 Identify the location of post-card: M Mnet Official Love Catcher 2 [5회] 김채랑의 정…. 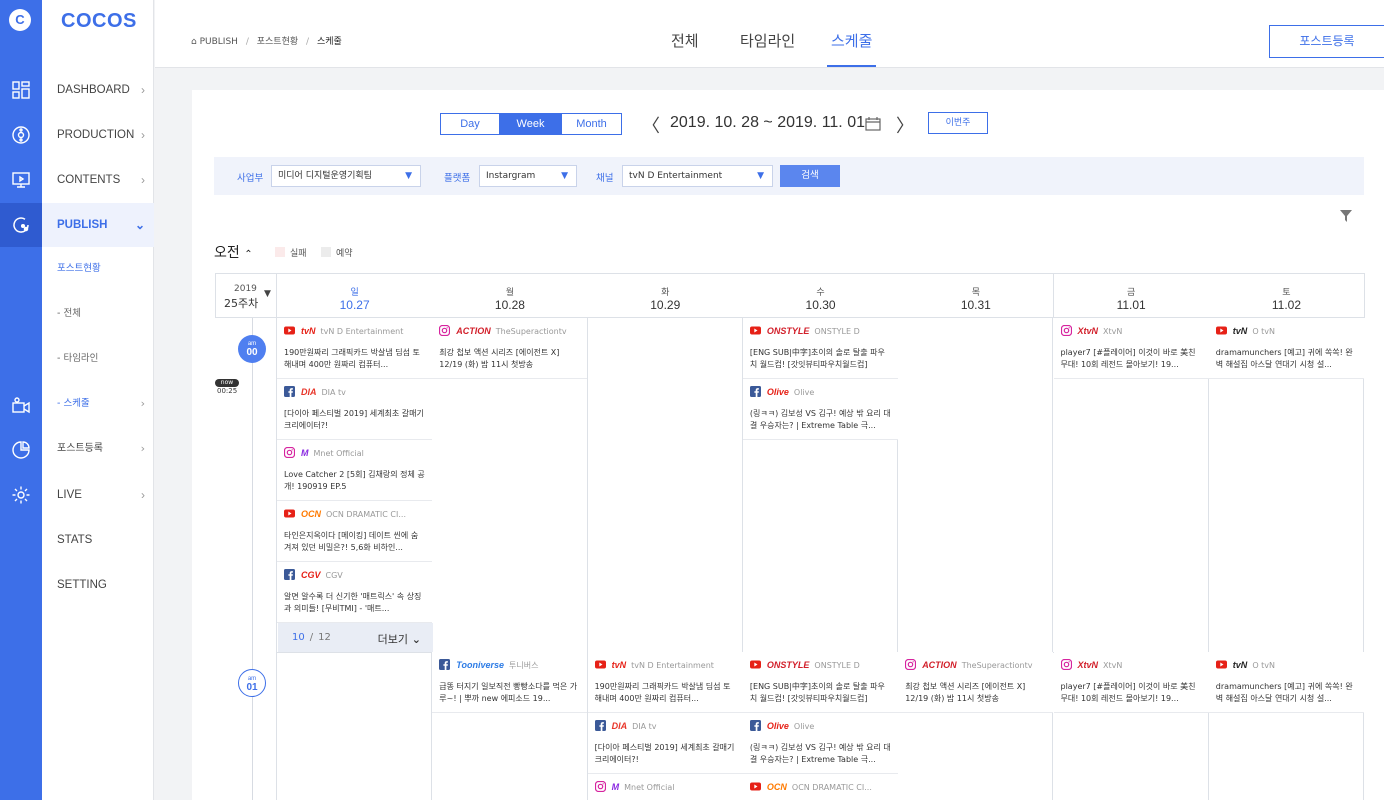
(354, 470).